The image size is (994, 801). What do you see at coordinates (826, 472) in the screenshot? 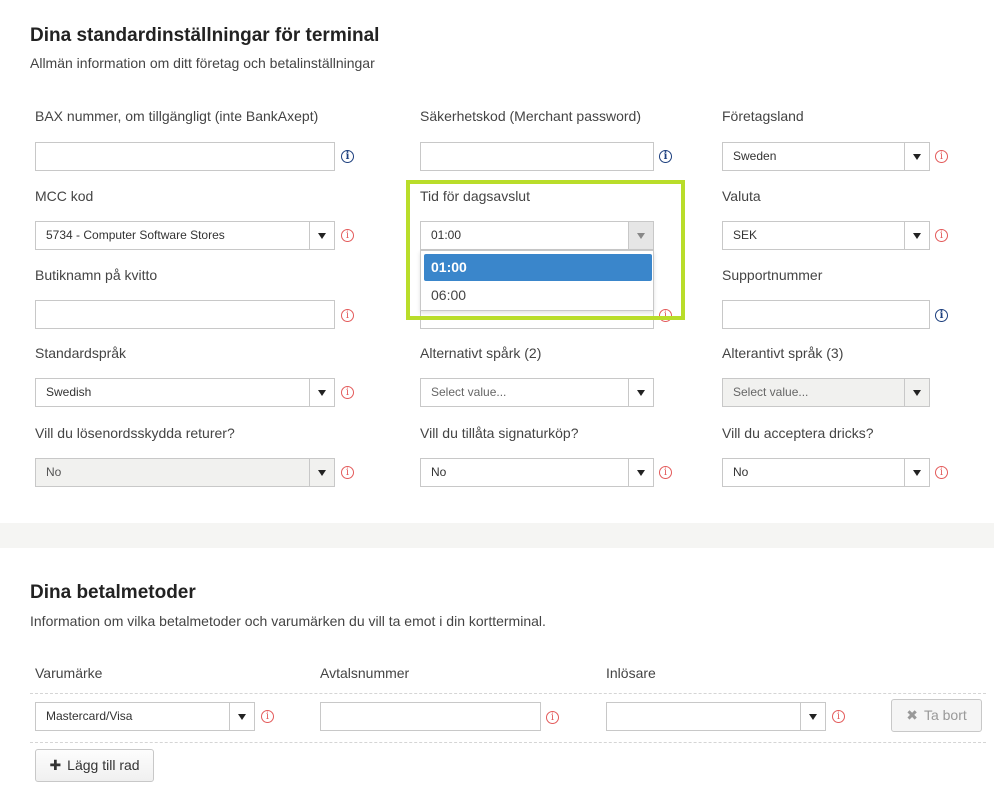
I see `tips-select: No` at bounding box center [826, 472].